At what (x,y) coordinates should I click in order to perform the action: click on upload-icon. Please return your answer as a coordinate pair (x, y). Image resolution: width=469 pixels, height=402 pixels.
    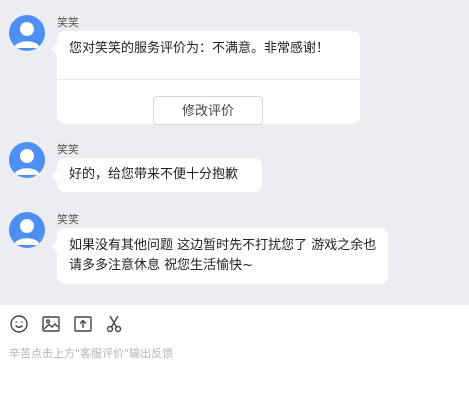
    Looking at the image, I should click on (83, 324).